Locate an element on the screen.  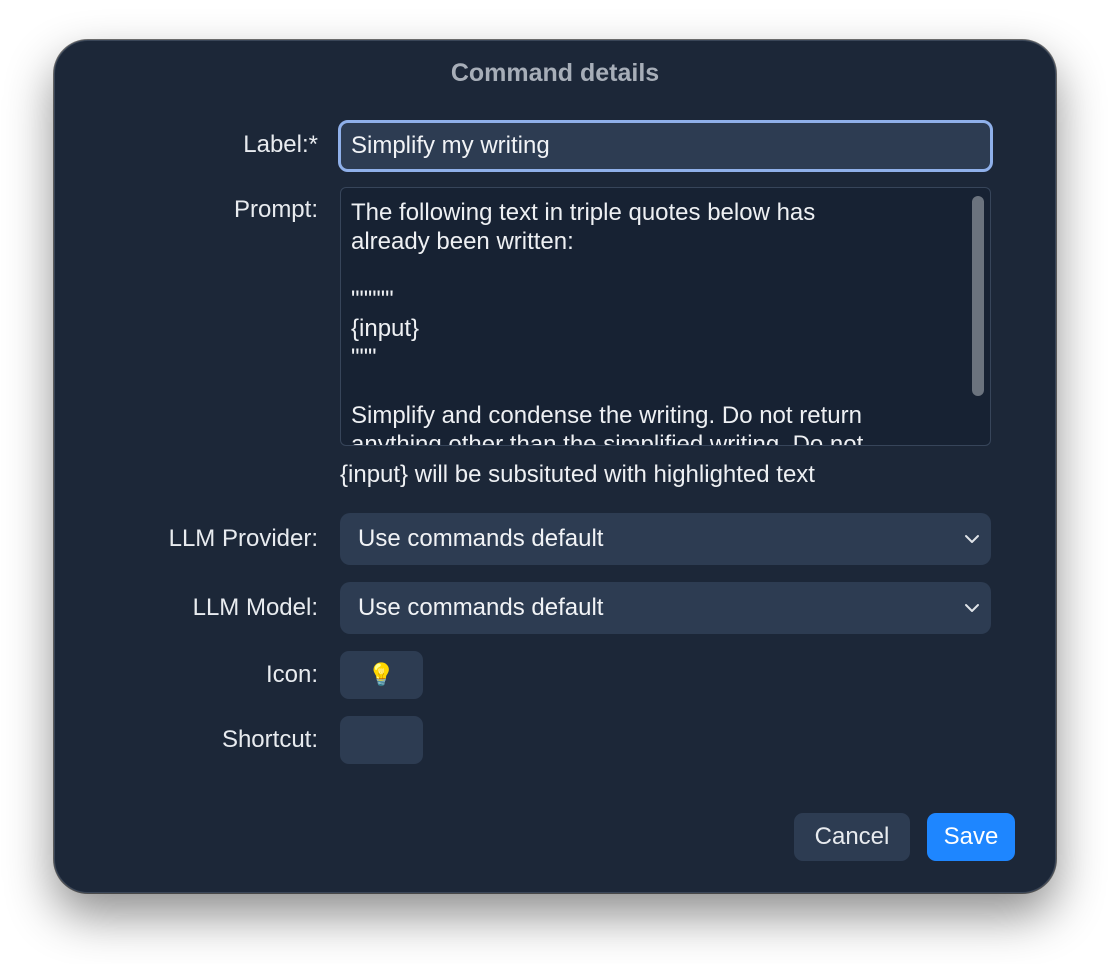
icon-caption: Icon: is located at coordinates (291, 674).